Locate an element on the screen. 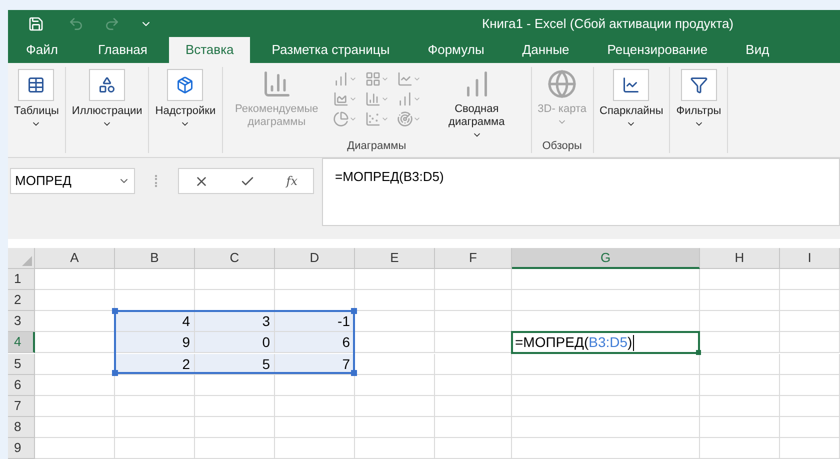 This screenshot has height=459, width=840. column-header: B is located at coordinates (155, 258).